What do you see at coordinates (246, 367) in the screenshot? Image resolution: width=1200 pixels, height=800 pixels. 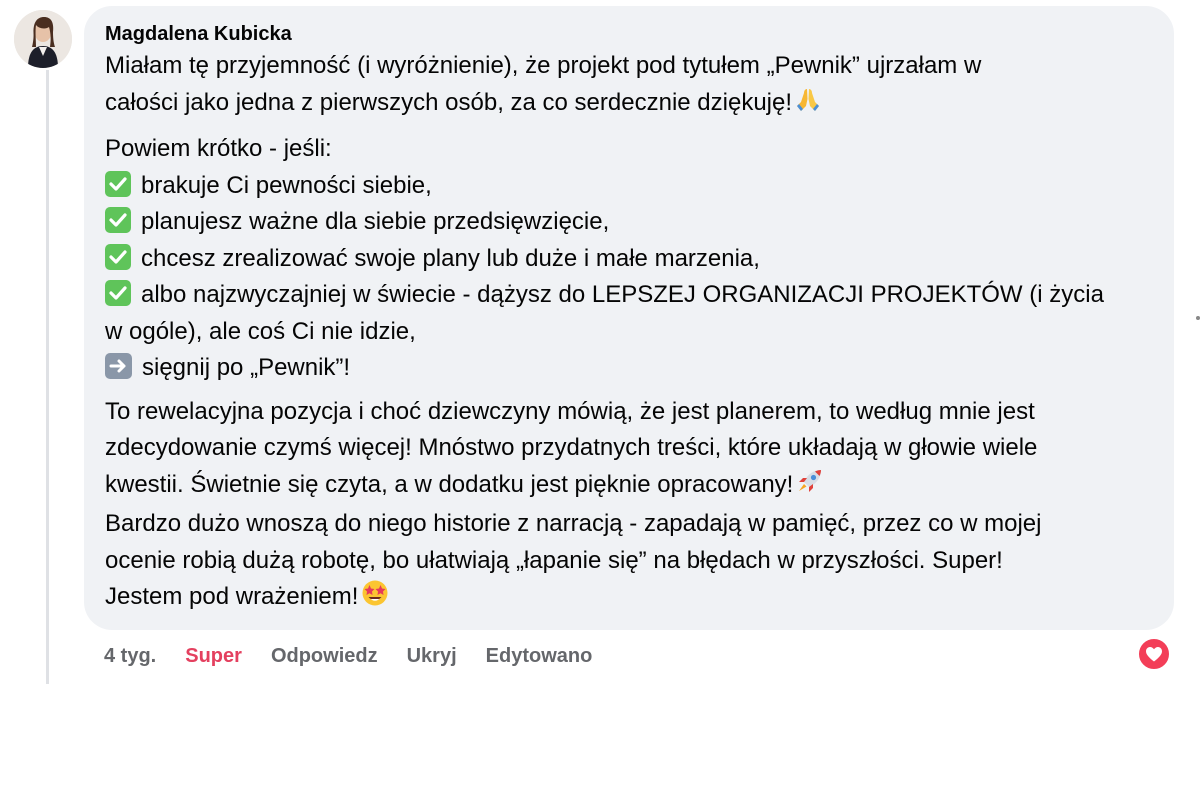 I see `arrow-item-text: sięgnij po „Pewnik”!` at bounding box center [246, 367].